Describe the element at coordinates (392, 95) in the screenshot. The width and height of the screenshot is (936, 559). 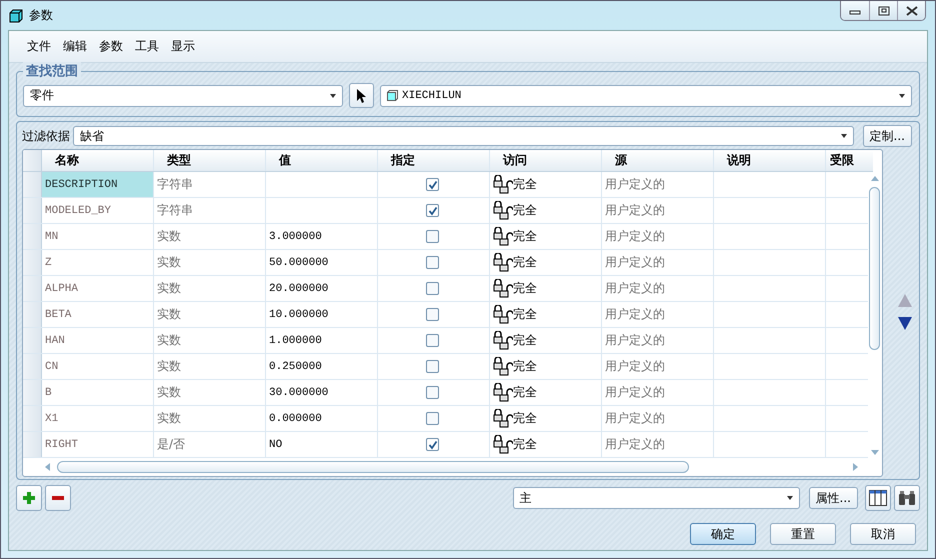
I see `cube-icon` at that location.